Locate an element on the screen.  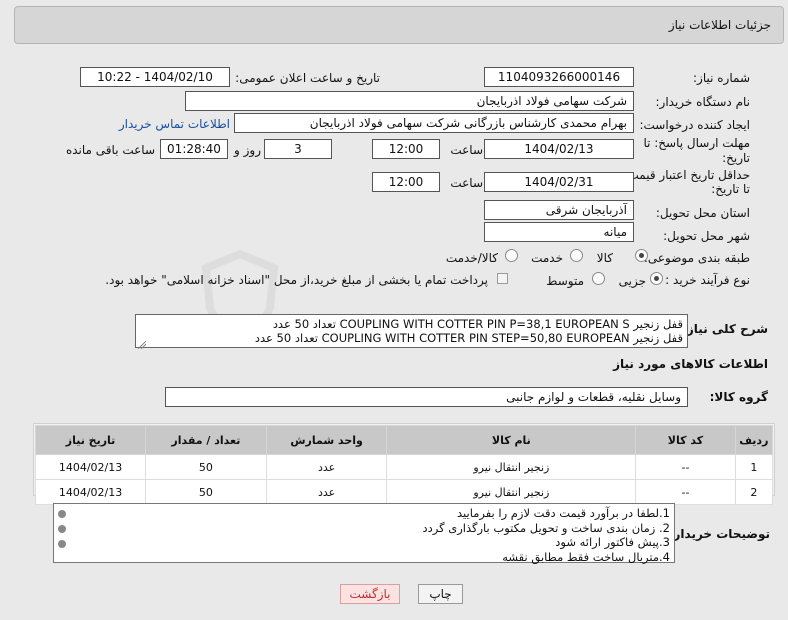
goods-cell-col-row: 2 is located at coordinates (754, 492).